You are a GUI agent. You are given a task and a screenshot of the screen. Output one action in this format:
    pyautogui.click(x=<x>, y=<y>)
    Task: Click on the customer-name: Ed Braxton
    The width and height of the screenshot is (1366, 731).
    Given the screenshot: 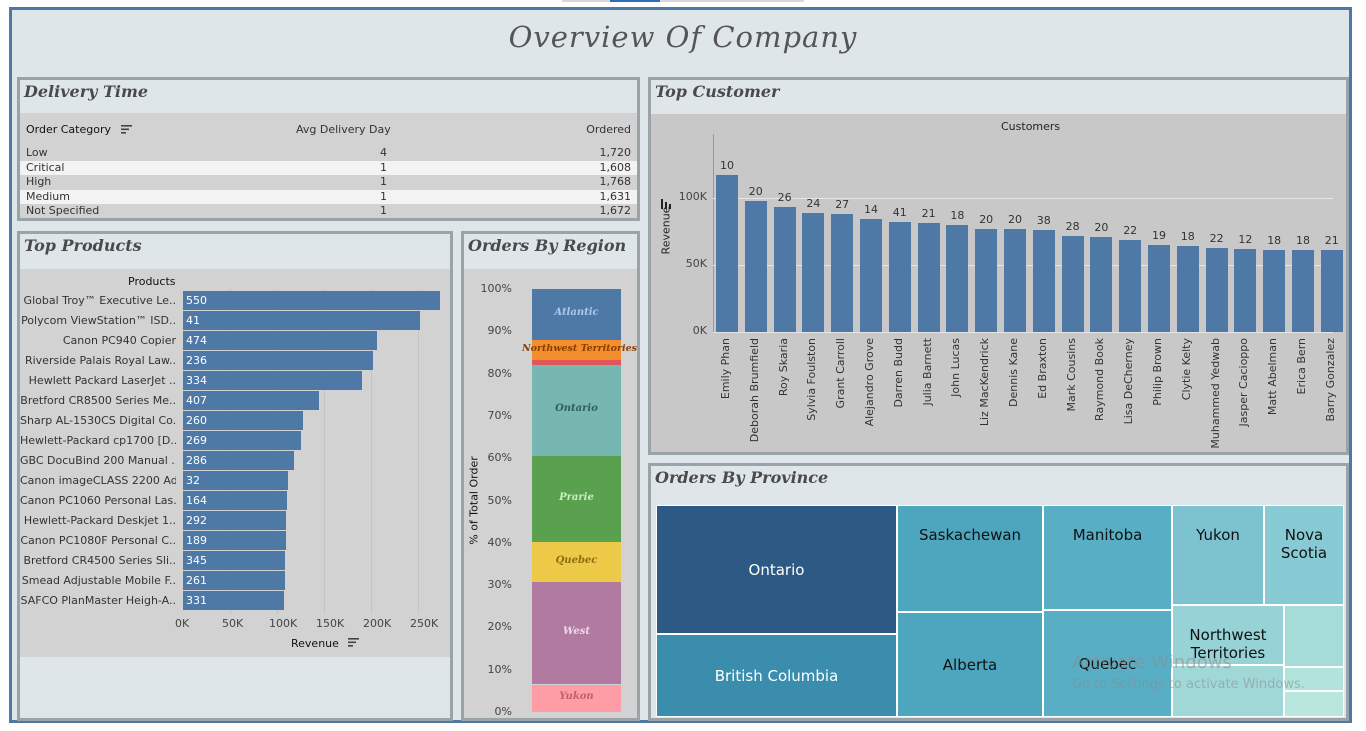 What is the action you would take?
    pyautogui.click(x=1042, y=368)
    